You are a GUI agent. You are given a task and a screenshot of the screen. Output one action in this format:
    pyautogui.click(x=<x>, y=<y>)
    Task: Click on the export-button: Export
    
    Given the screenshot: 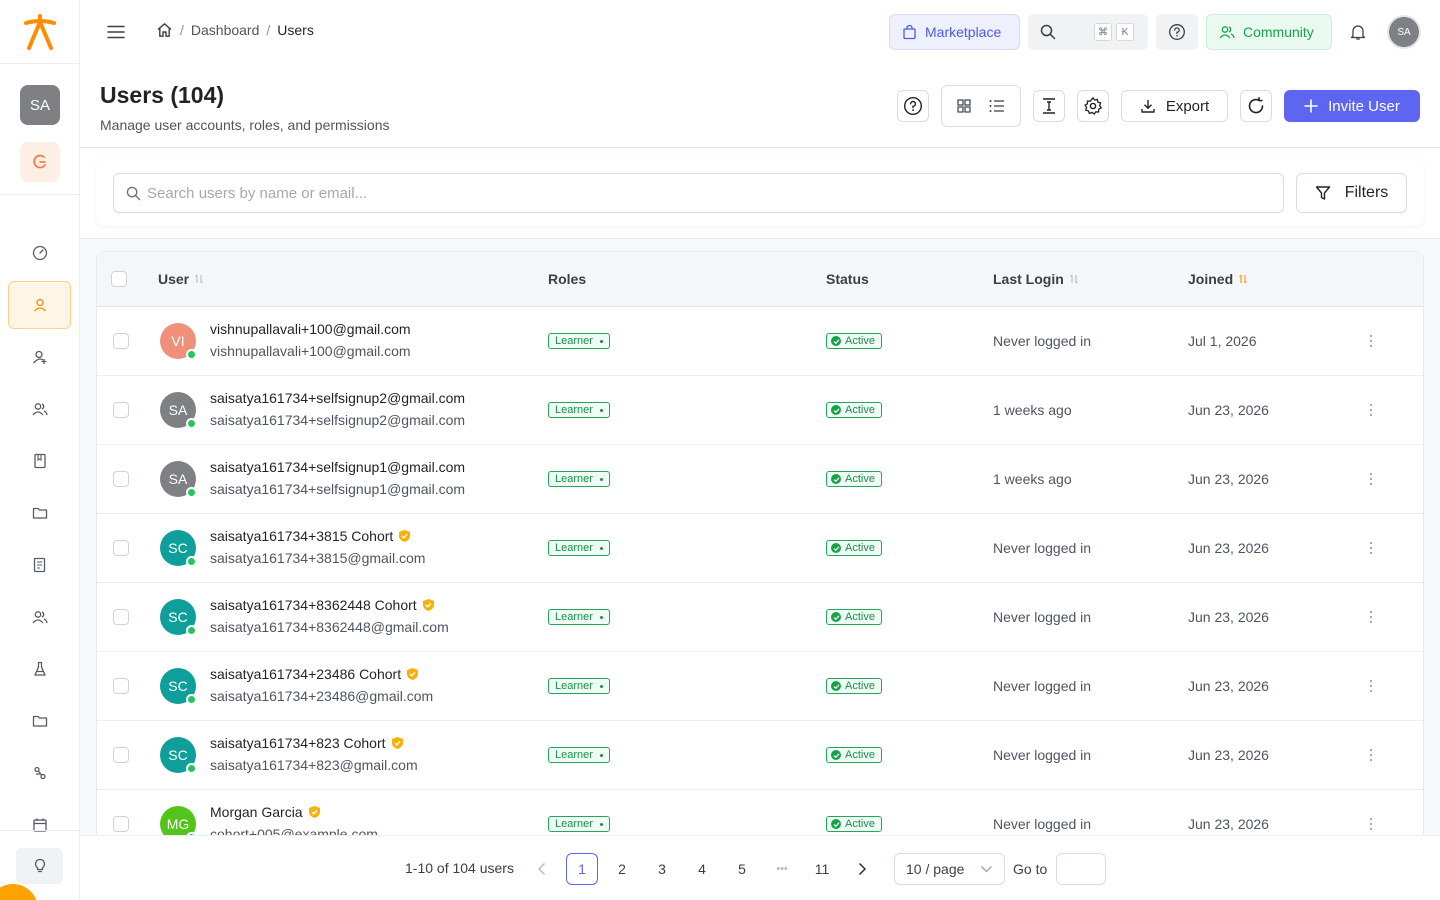 What is the action you would take?
    pyautogui.click(x=1174, y=106)
    